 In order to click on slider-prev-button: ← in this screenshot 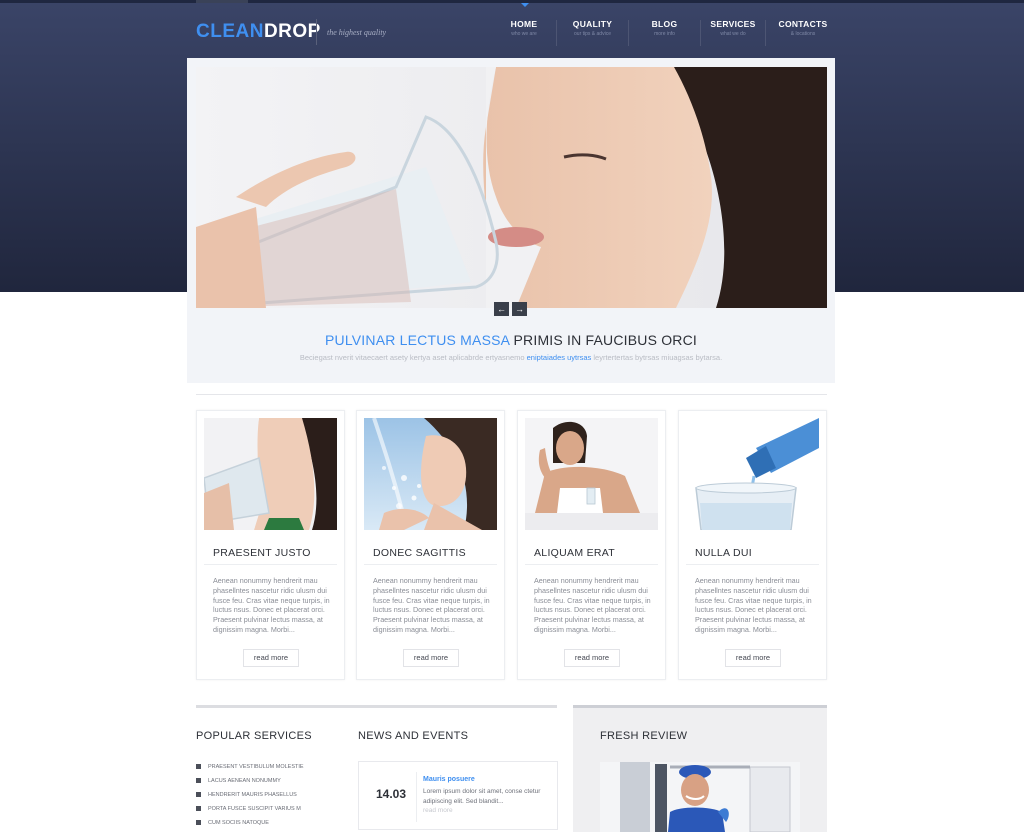, I will do `click(501, 309)`.